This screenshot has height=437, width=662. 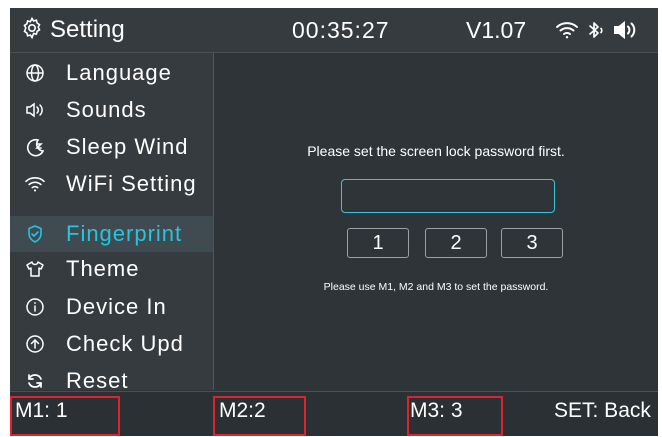 I want to click on title-area: Setting, so click(x=72, y=30).